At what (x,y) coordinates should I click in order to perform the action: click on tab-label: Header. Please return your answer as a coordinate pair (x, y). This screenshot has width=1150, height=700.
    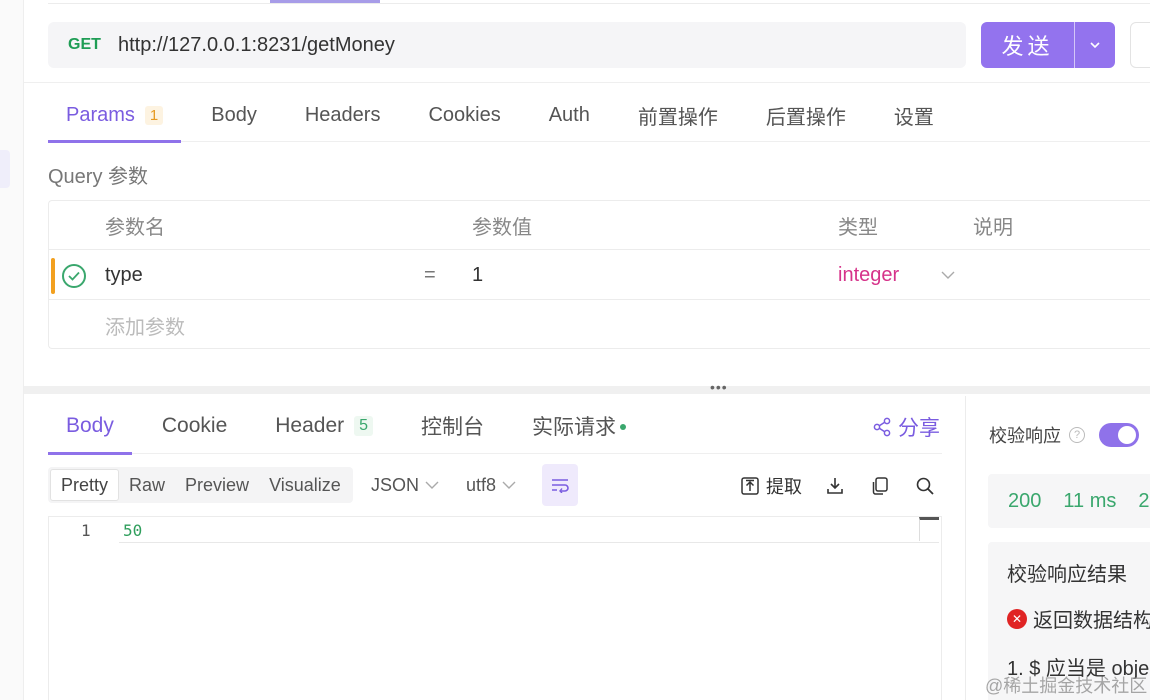
    Looking at the image, I should click on (310, 425).